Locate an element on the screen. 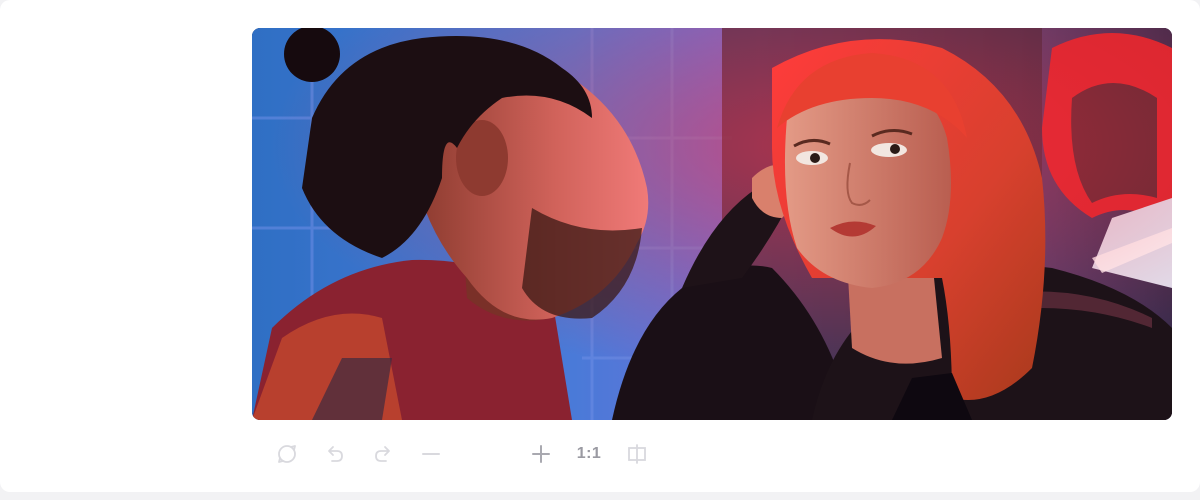 The image size is (1200, 500). ratio-label: 1:1 is located at coordinates (589, 453).